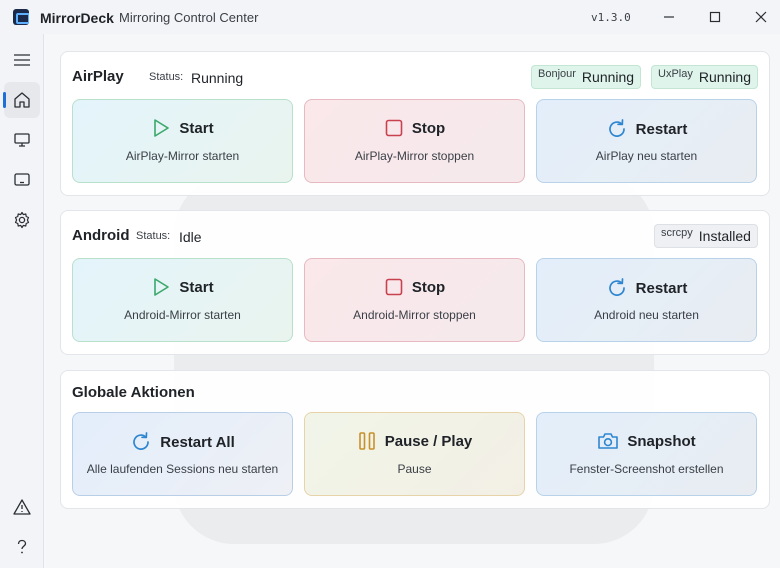  What do you see at coordinates (557, 74) in the screenshot?
I see `badge-name: Bonjour` at bounding box center [557, 74].